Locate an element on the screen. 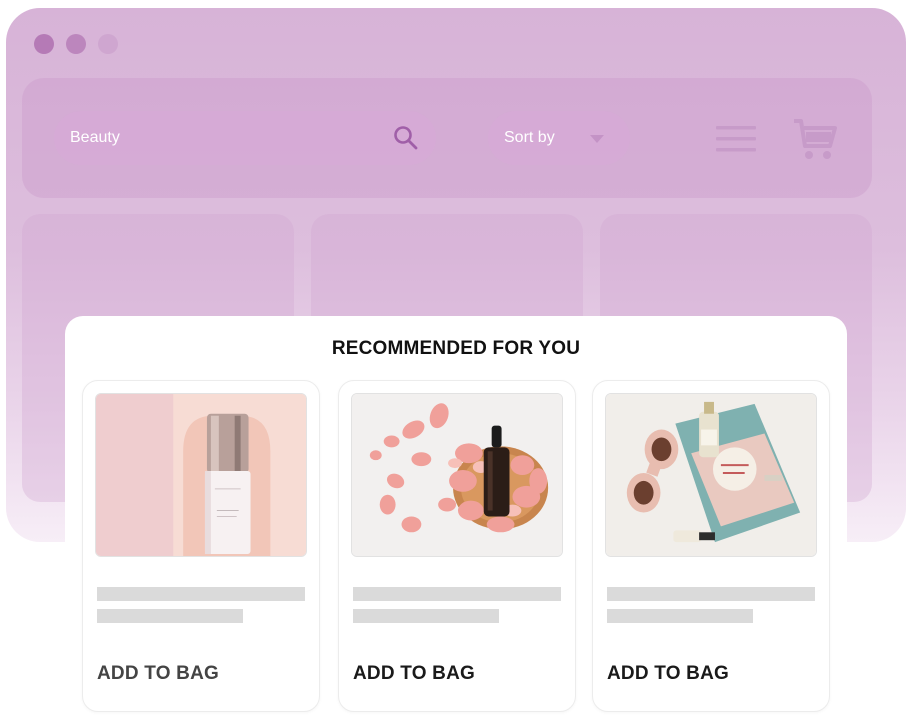 The width and height of the screenshot is (912, 727). cart-icon is located at coordinates (815, 139).